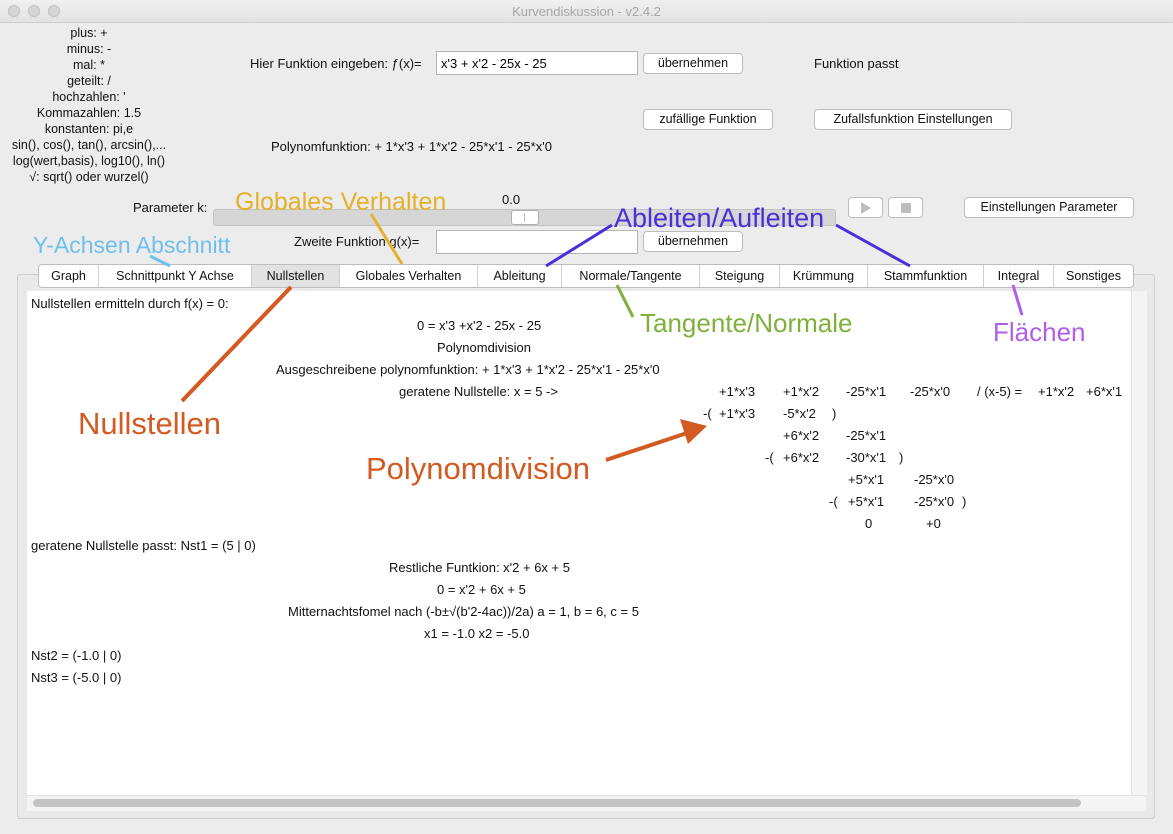 This screenshot has height=834, width=1173. Describe the element at coordinates (386, 239) in the screenshot. I see `annotation-line-global` at that location.